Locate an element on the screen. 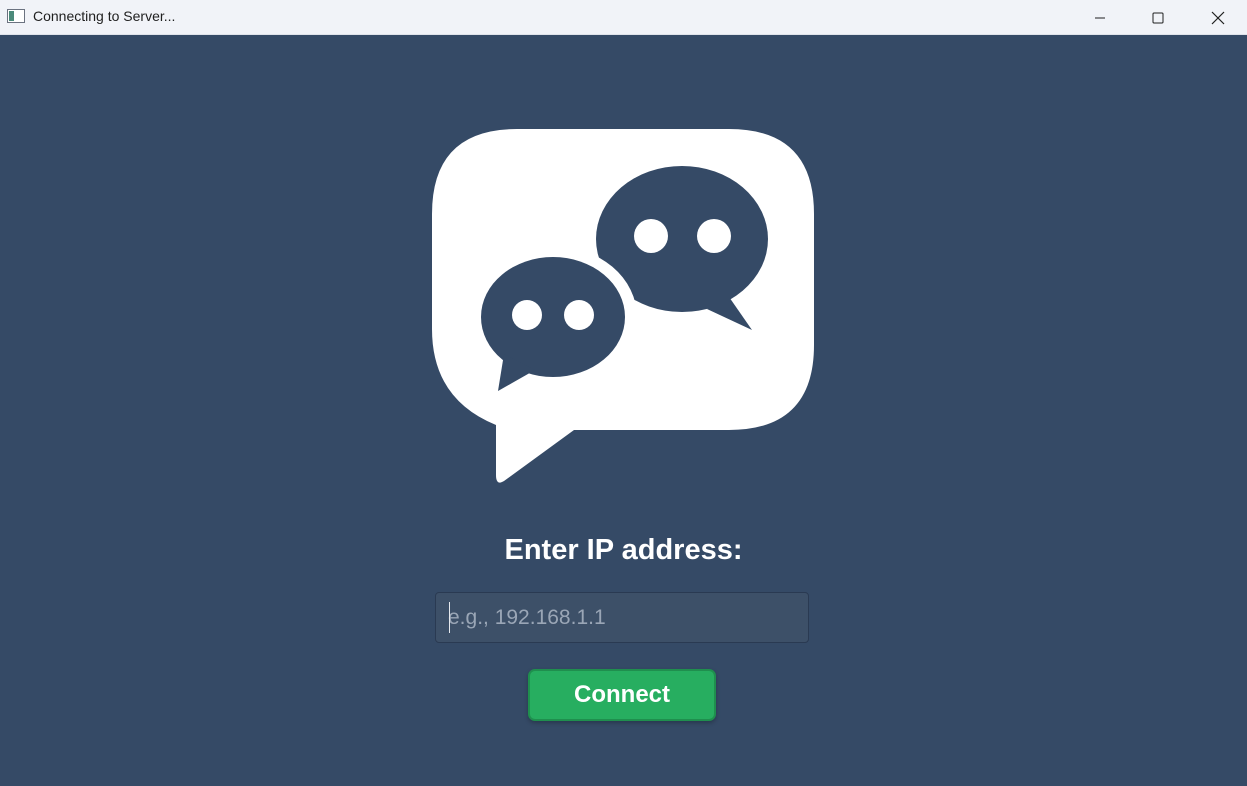 The image size is (1247, 786). close-button is located at coordinates (1218, 17).